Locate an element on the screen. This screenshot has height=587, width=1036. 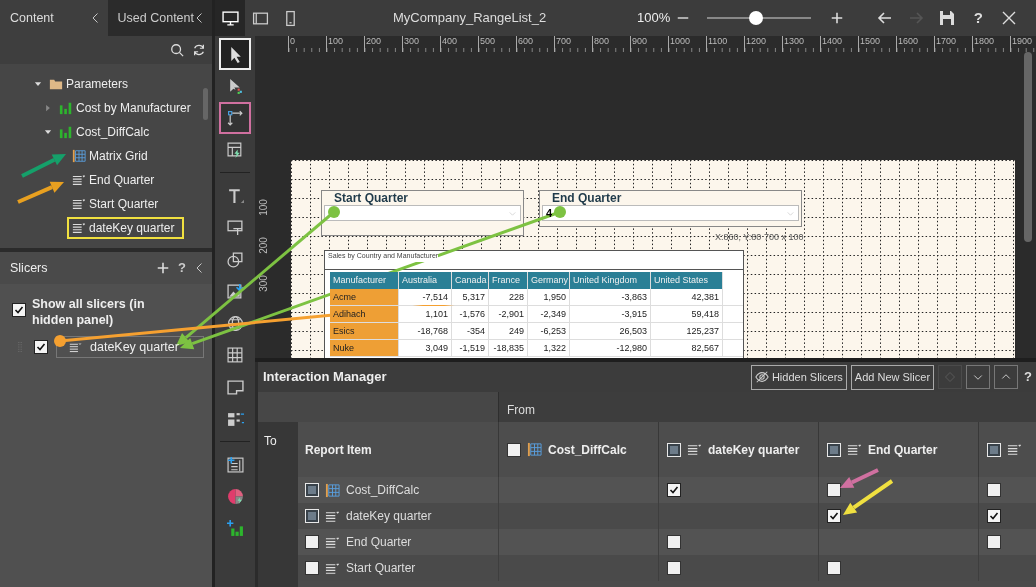
slicer-title: End Quarter is located at coordinates (587, 198).